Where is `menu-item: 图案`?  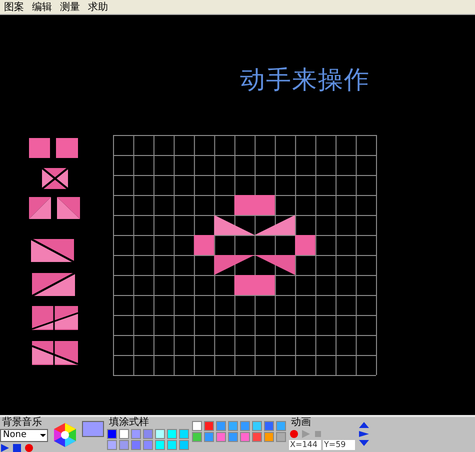 menu-item: 图案 is located at coordinates (14, 7).